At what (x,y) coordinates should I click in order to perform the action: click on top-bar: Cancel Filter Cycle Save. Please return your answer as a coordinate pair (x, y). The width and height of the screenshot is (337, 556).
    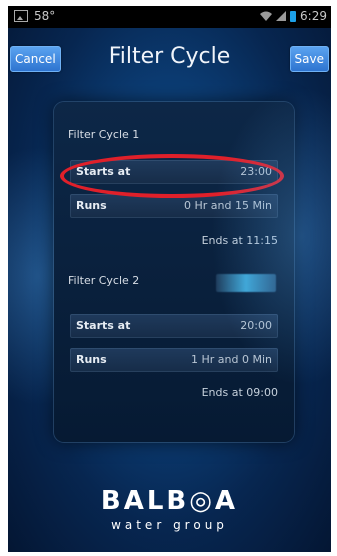
    Looking at the image, I should click on (169, 57).